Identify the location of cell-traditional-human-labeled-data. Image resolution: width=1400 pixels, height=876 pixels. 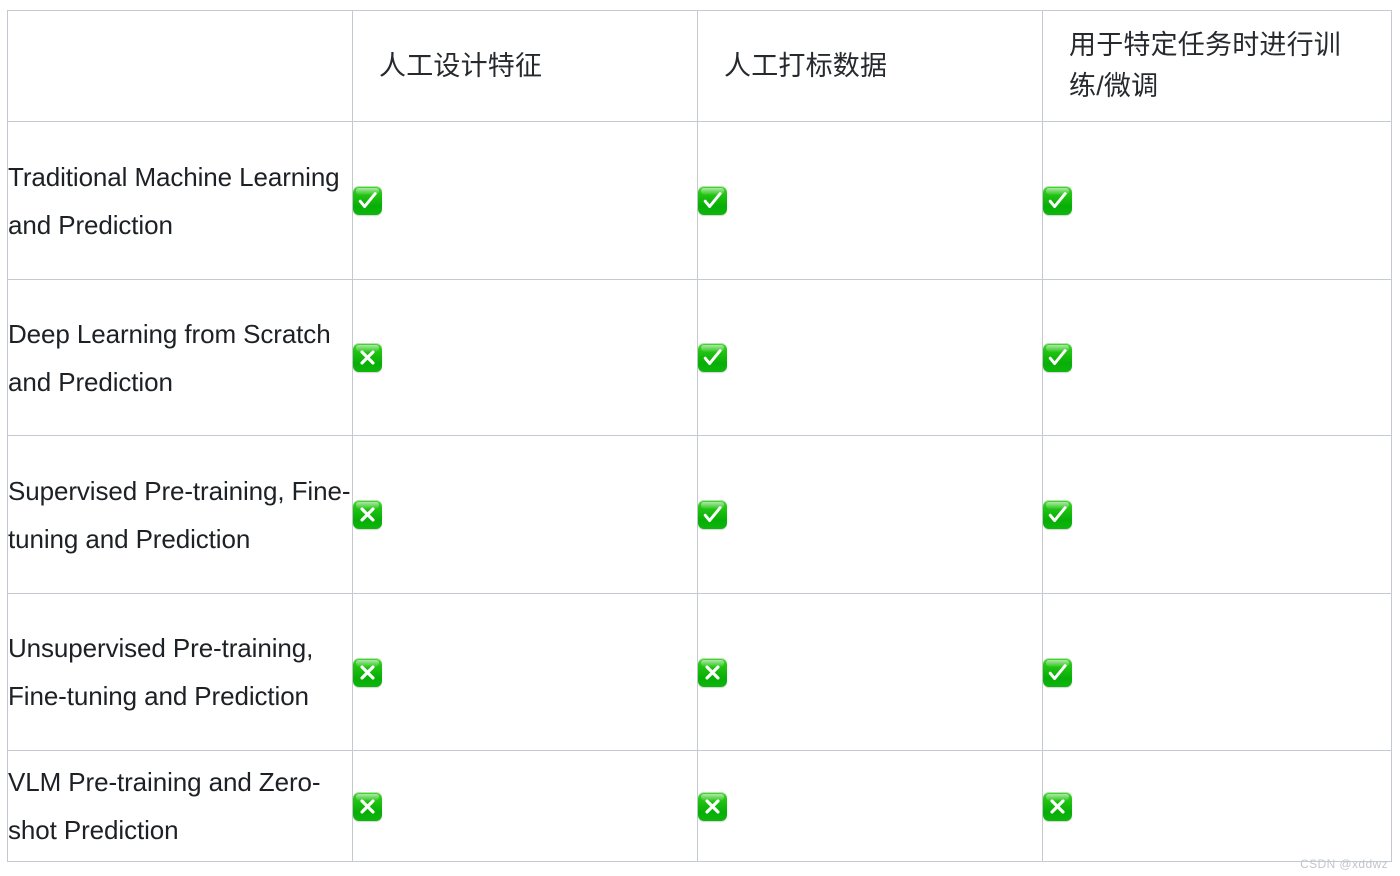
(870, 200).